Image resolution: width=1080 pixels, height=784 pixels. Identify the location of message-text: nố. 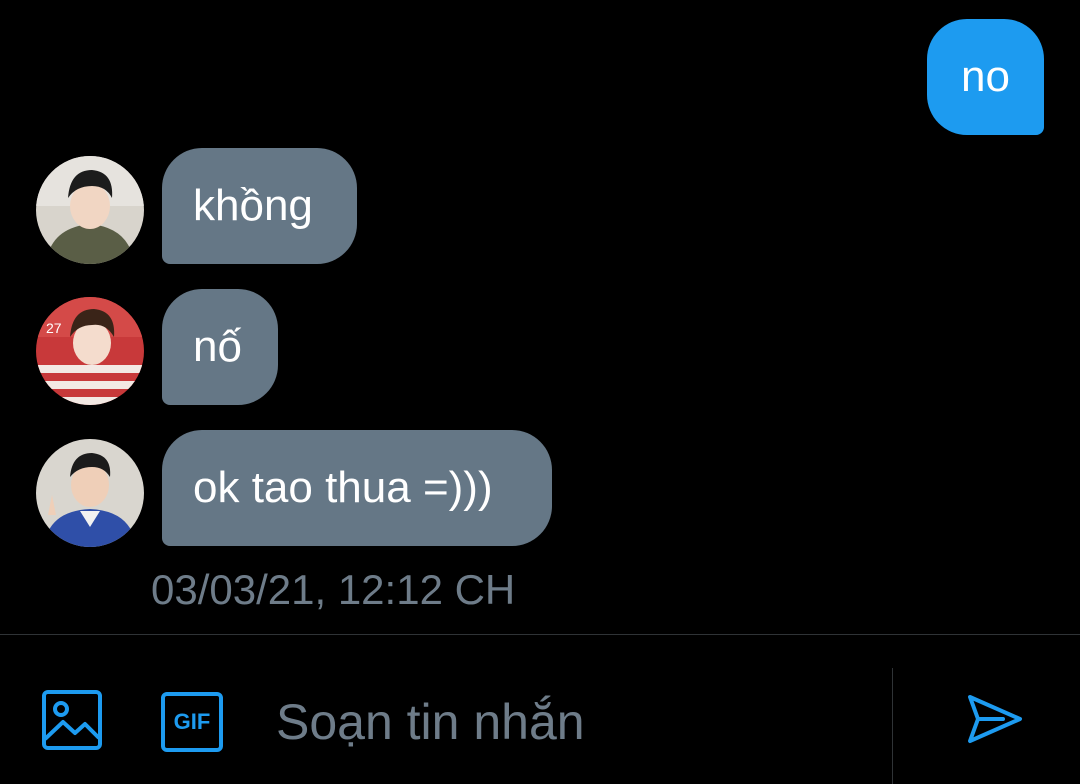
(217, 346).